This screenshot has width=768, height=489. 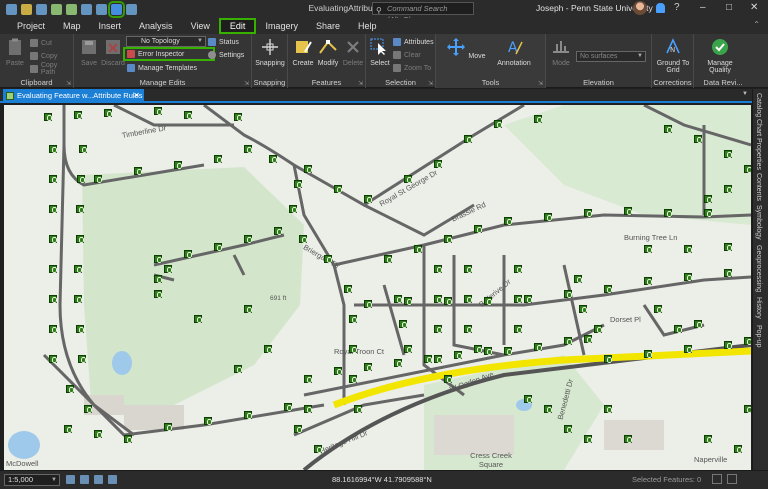 What do you see at coordinates (84, 479) in the screenshot?
I see `grid-icon` at bounding box center [84, 479].